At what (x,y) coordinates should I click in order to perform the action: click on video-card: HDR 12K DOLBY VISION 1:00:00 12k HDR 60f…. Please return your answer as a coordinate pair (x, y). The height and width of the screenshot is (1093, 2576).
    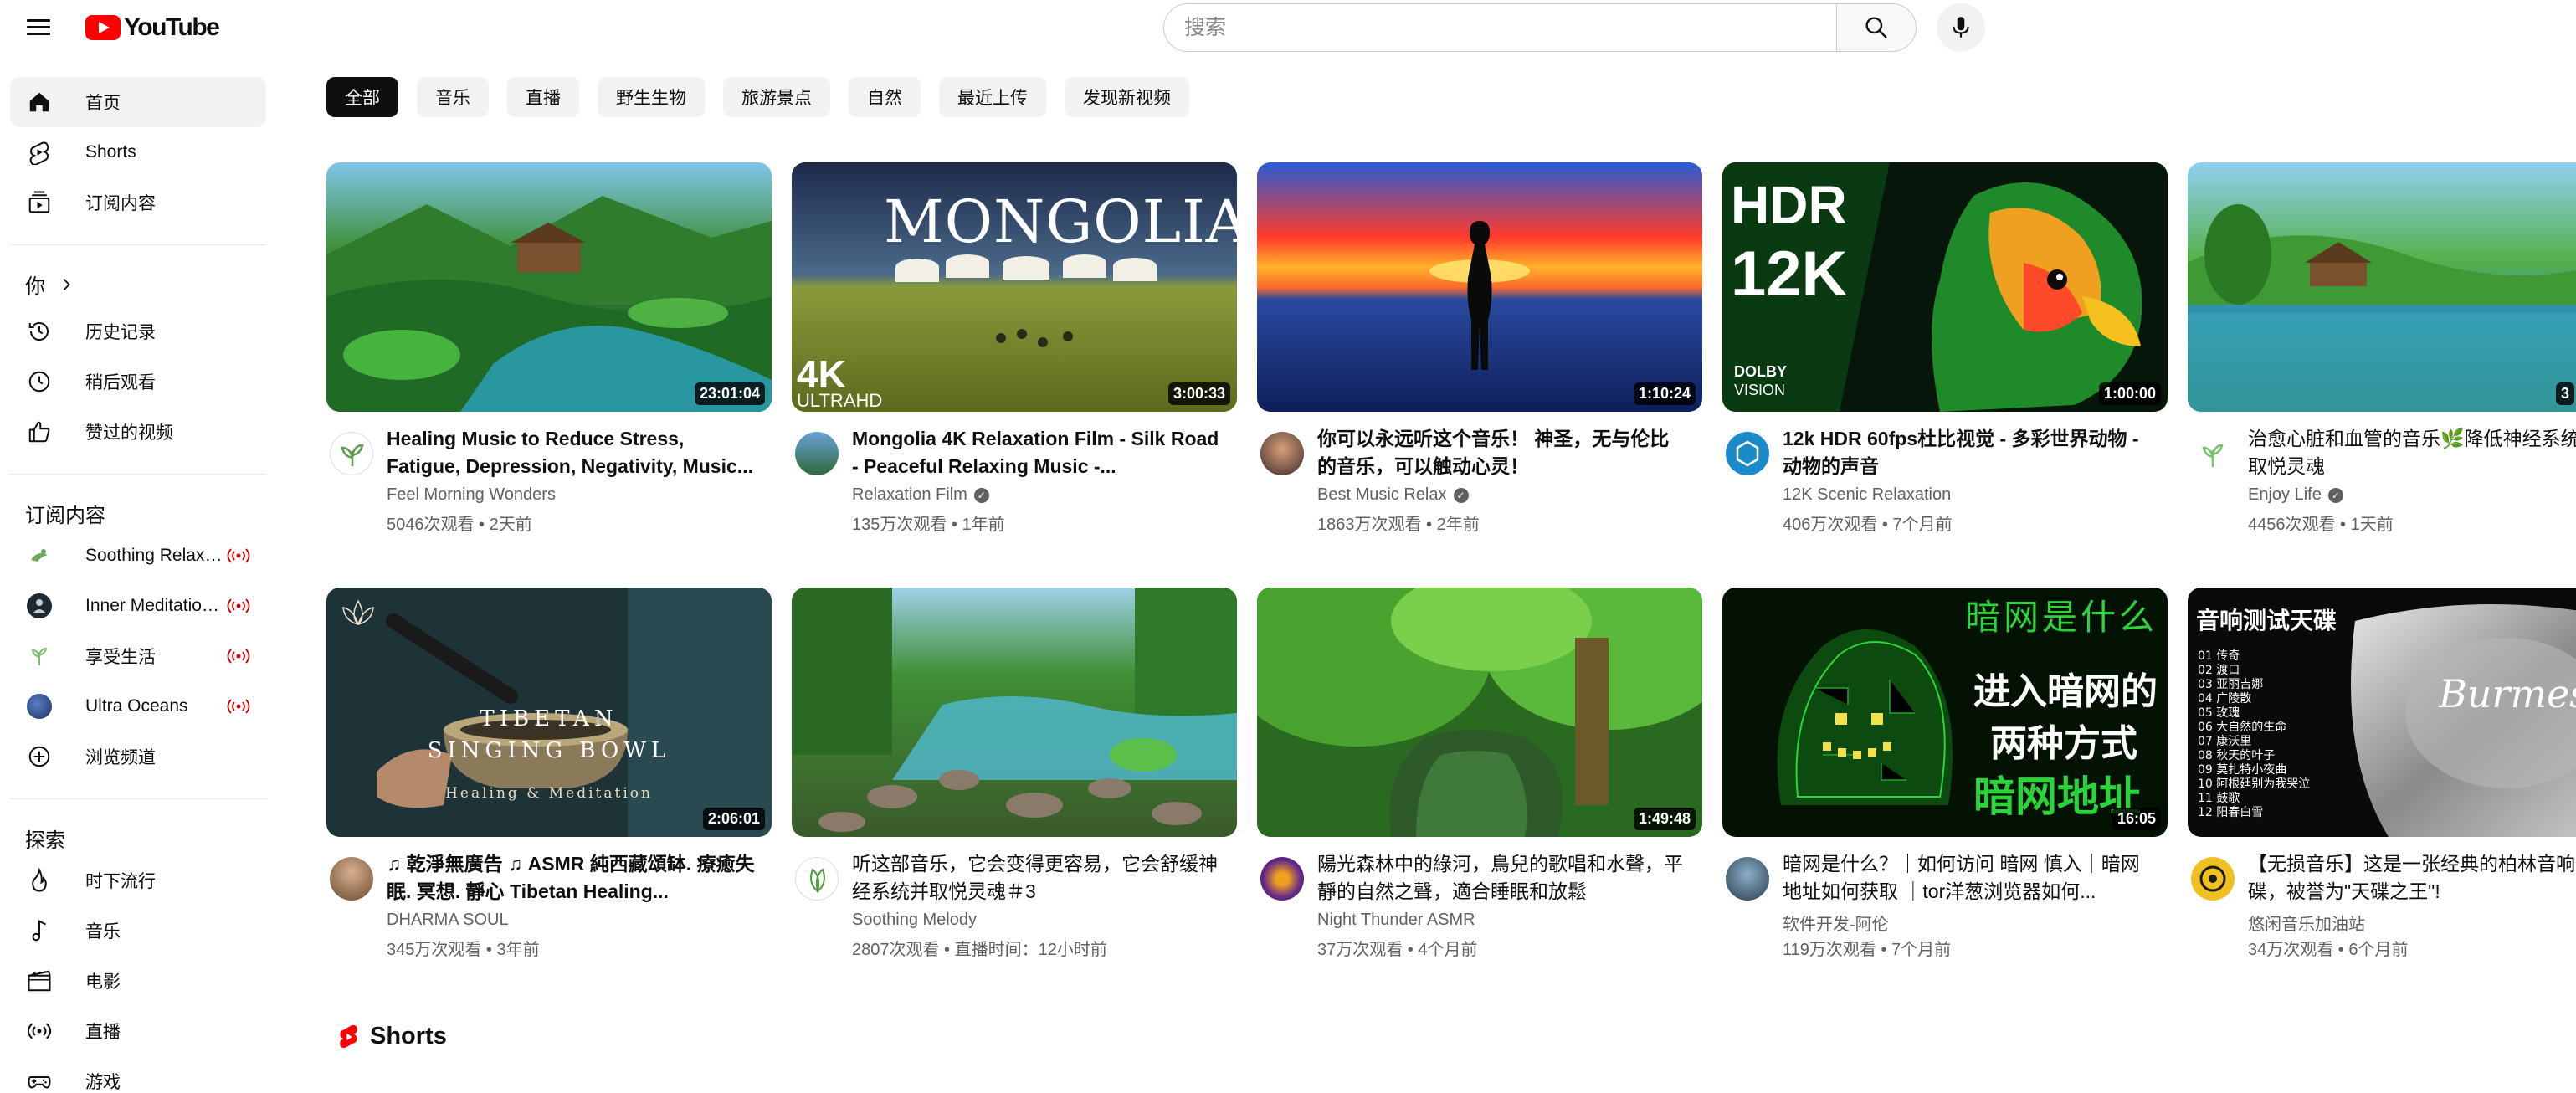
    Looking at the image, I should click on (1945, 359).